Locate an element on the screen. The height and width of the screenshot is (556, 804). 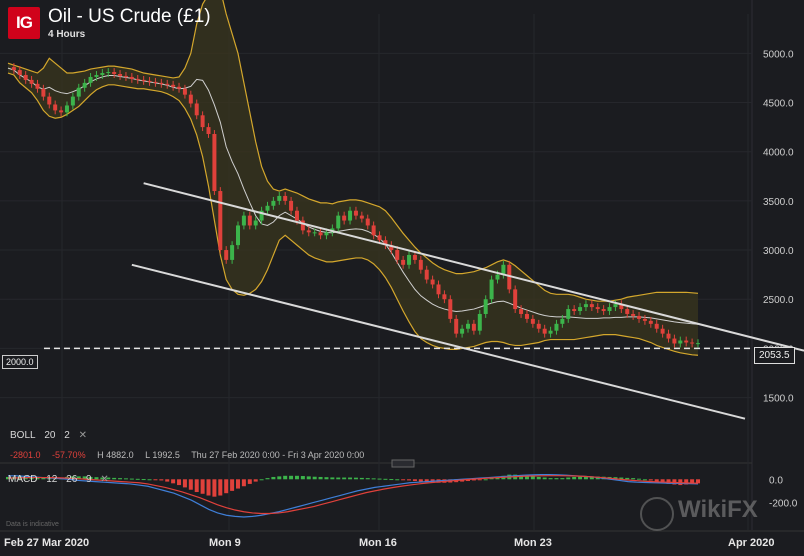
macd-indicator-label: MACD 12 26 9 ✕ is located at coordinates (61, 479).